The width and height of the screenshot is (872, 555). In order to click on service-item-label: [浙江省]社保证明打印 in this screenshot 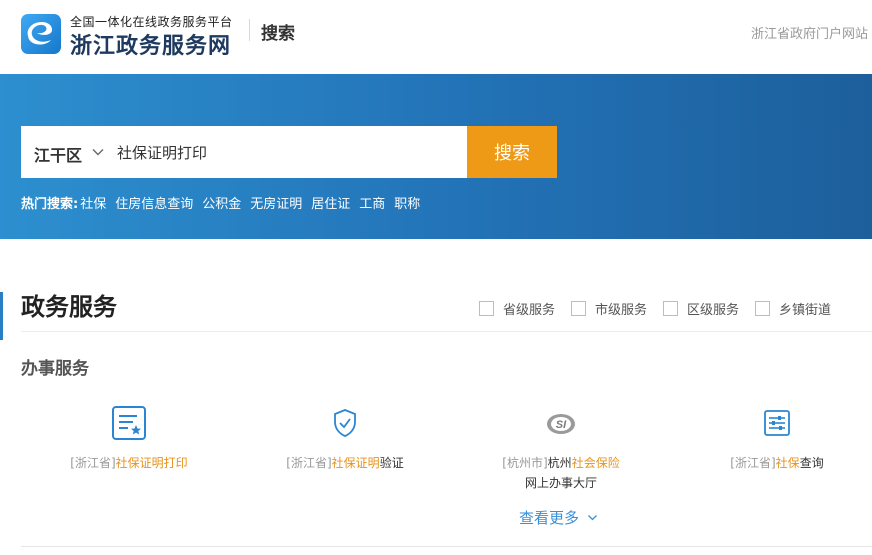, I will do `click(129, 463)`.